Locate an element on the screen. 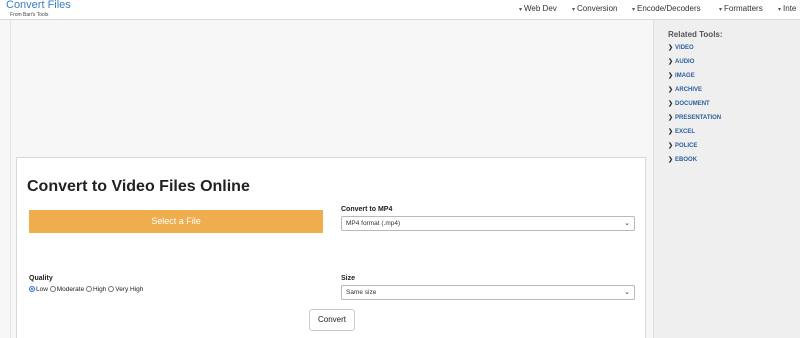 This screenshot has height=338, width=800. content-border is located at coordinates (10, 179).